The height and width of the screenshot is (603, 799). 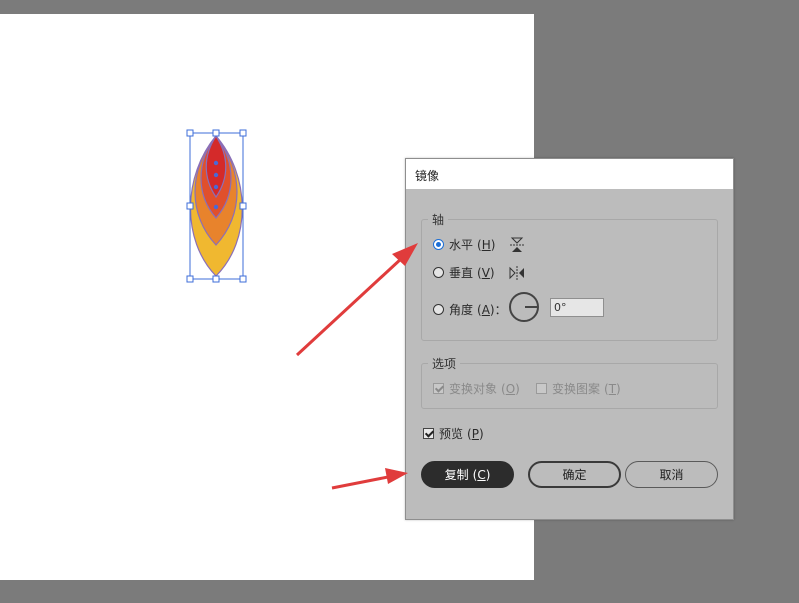 What do you see at coordinates (438, 388) in the screenshot?
I see `transform-objects-checkbox` at bounding box center [438, 388].